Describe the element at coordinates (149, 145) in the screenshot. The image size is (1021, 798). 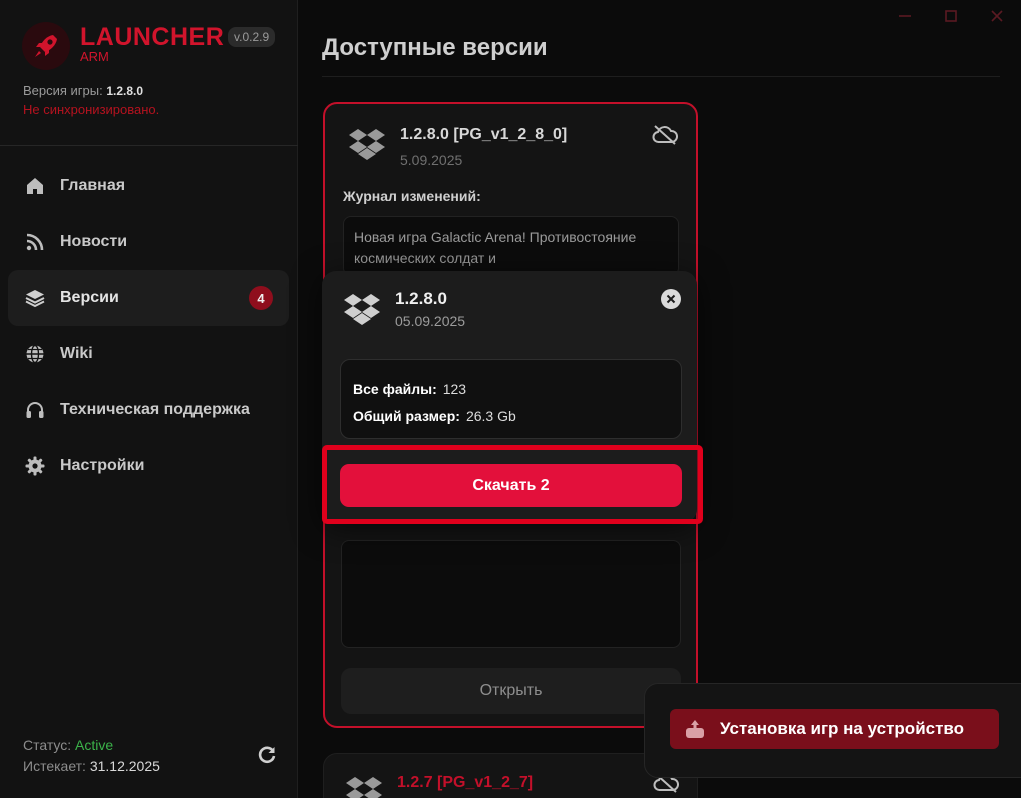
I see `sidebar-divider` at that location.